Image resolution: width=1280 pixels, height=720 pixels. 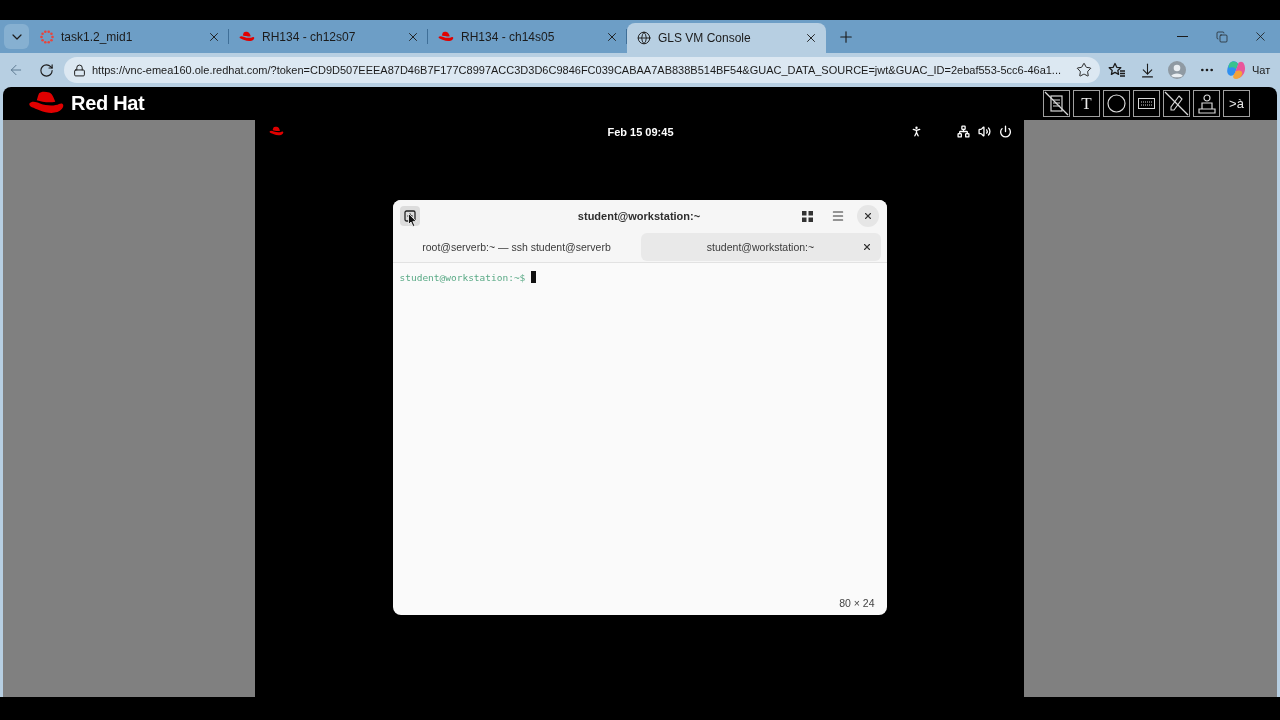 What do you see at coordinates (644, 38) in the screenshot?
I see `globe-icon` at bounding box center [644, 38].